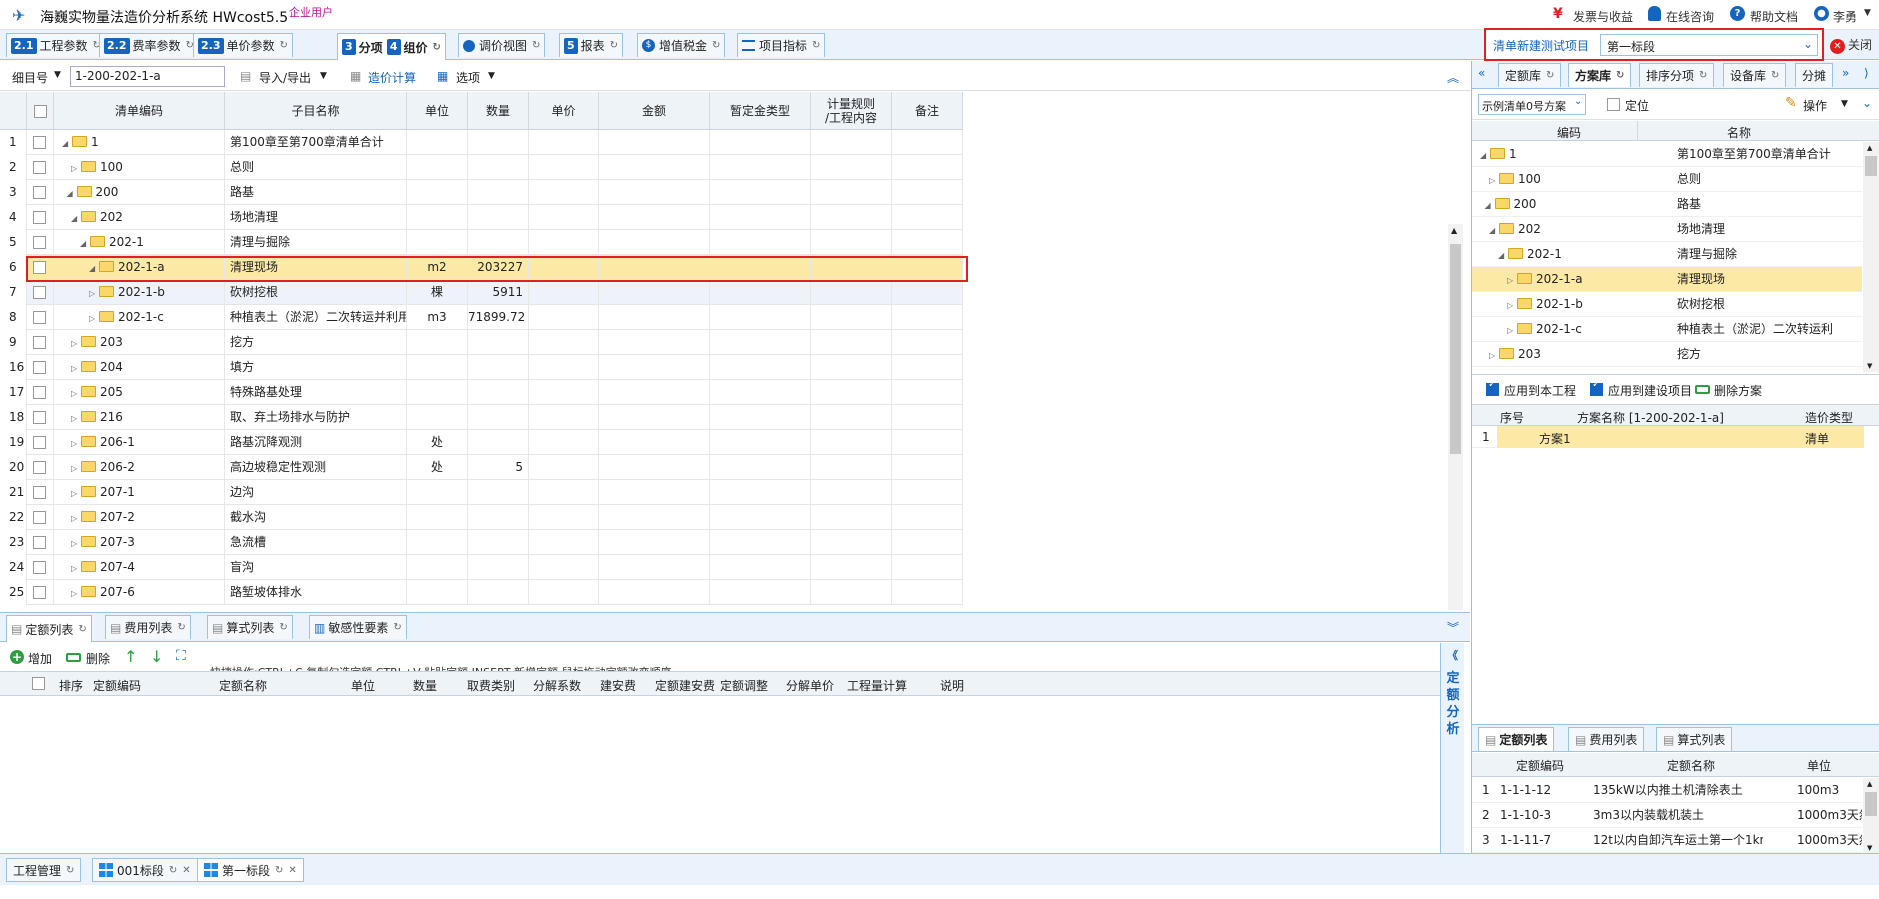  Describe the element at coordinates (1452, 655) in the screenshot. I see `expand-left-icon: 《` at that location.